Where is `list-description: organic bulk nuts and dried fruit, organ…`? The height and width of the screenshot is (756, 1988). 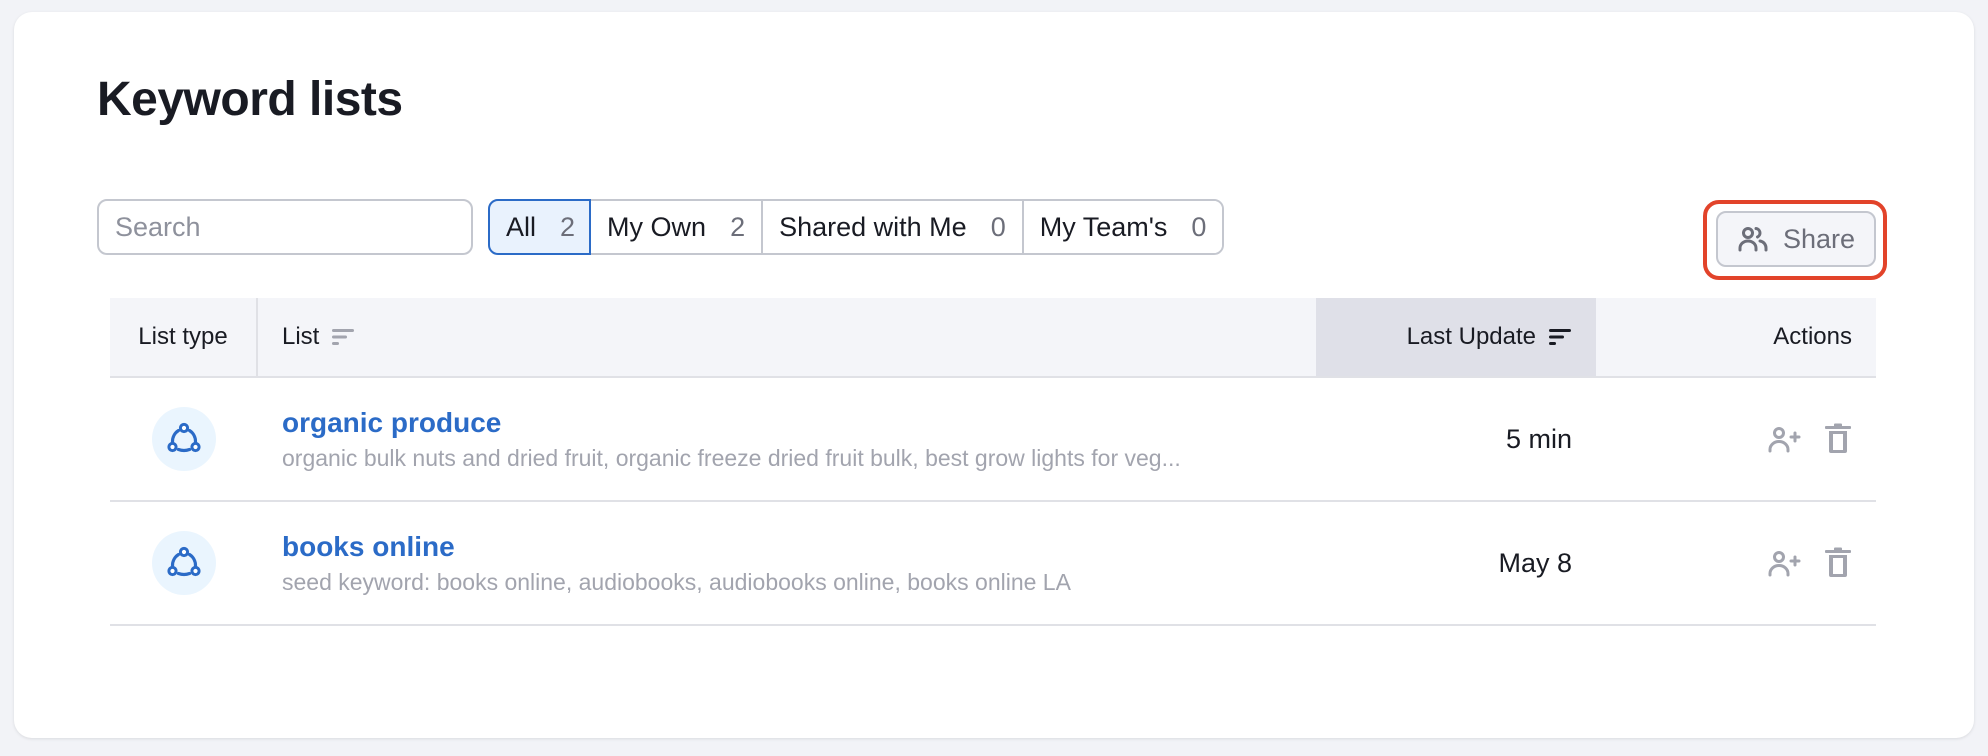
list-description: organic bulk nuts and dried fruit, organ… is located at coordinates (731, 457).